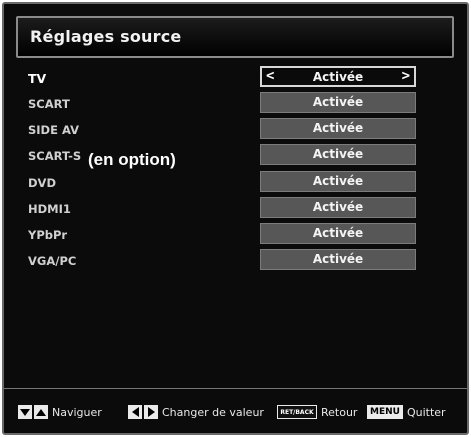 This screenshot has width=471, height=437. I want to click on source-row-ypbpr: YPbPr Activée, so click(235, 235).